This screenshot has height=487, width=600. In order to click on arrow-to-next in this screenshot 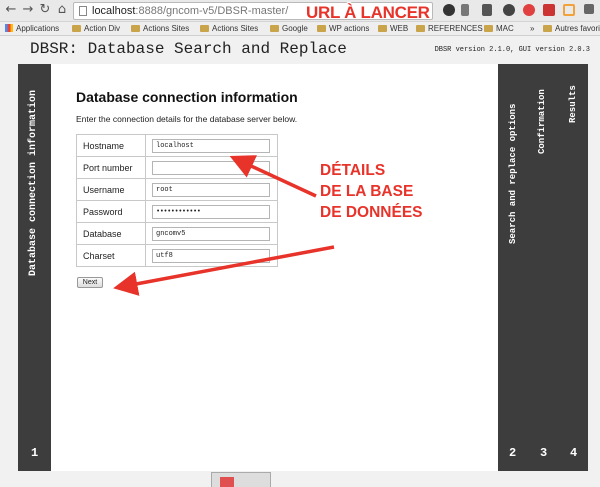, I will do `click(224, 270)`.